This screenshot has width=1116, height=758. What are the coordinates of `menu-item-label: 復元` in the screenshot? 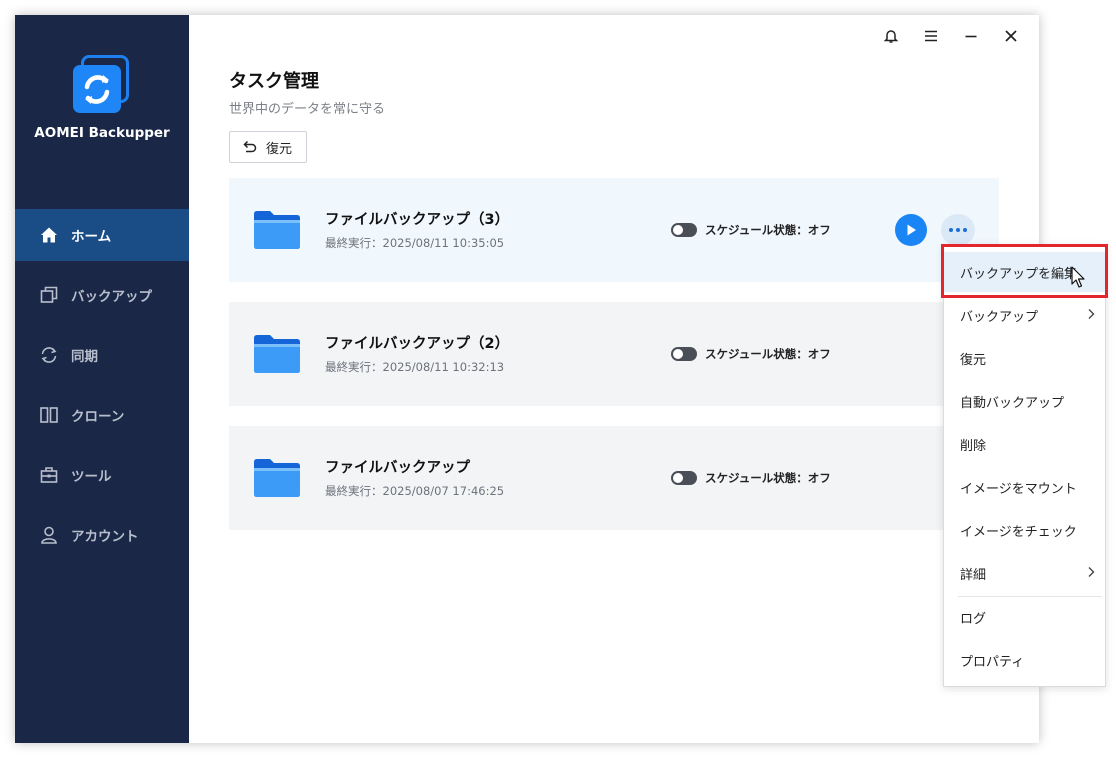 It's located at (973, 360).